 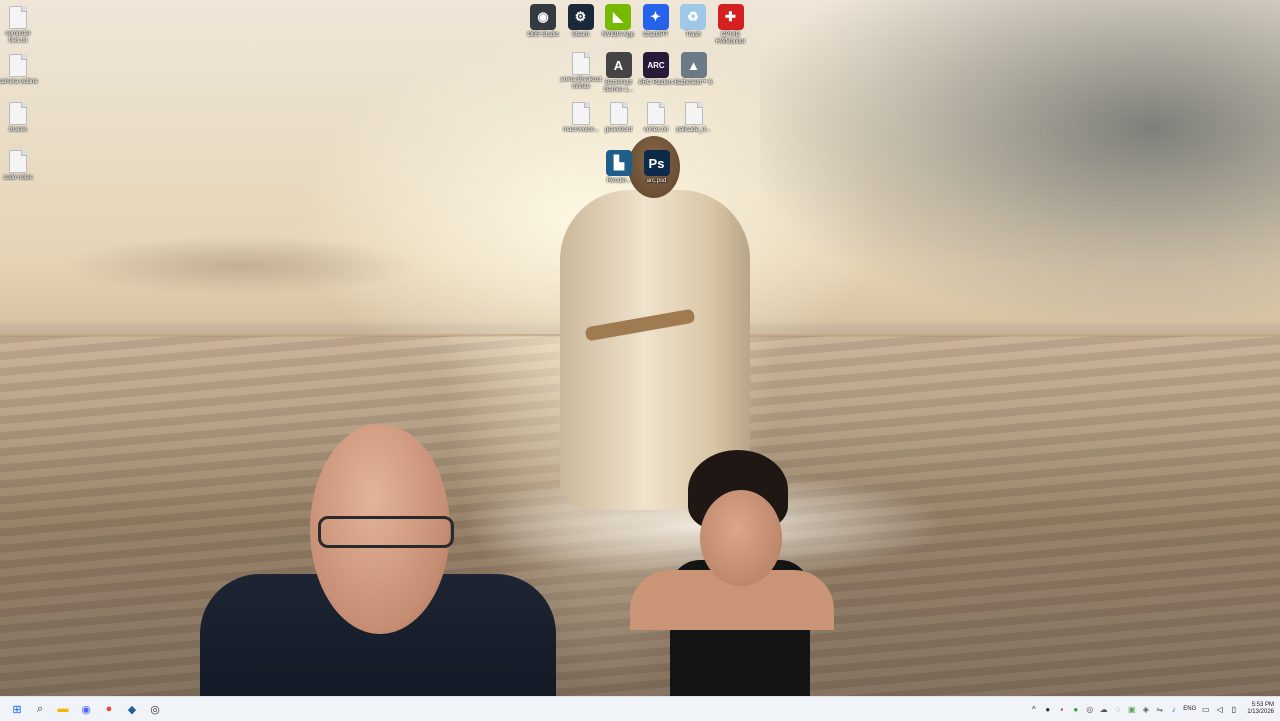 I want to click on desktop-icon: computer files.txt, so click(x=20, y=25).